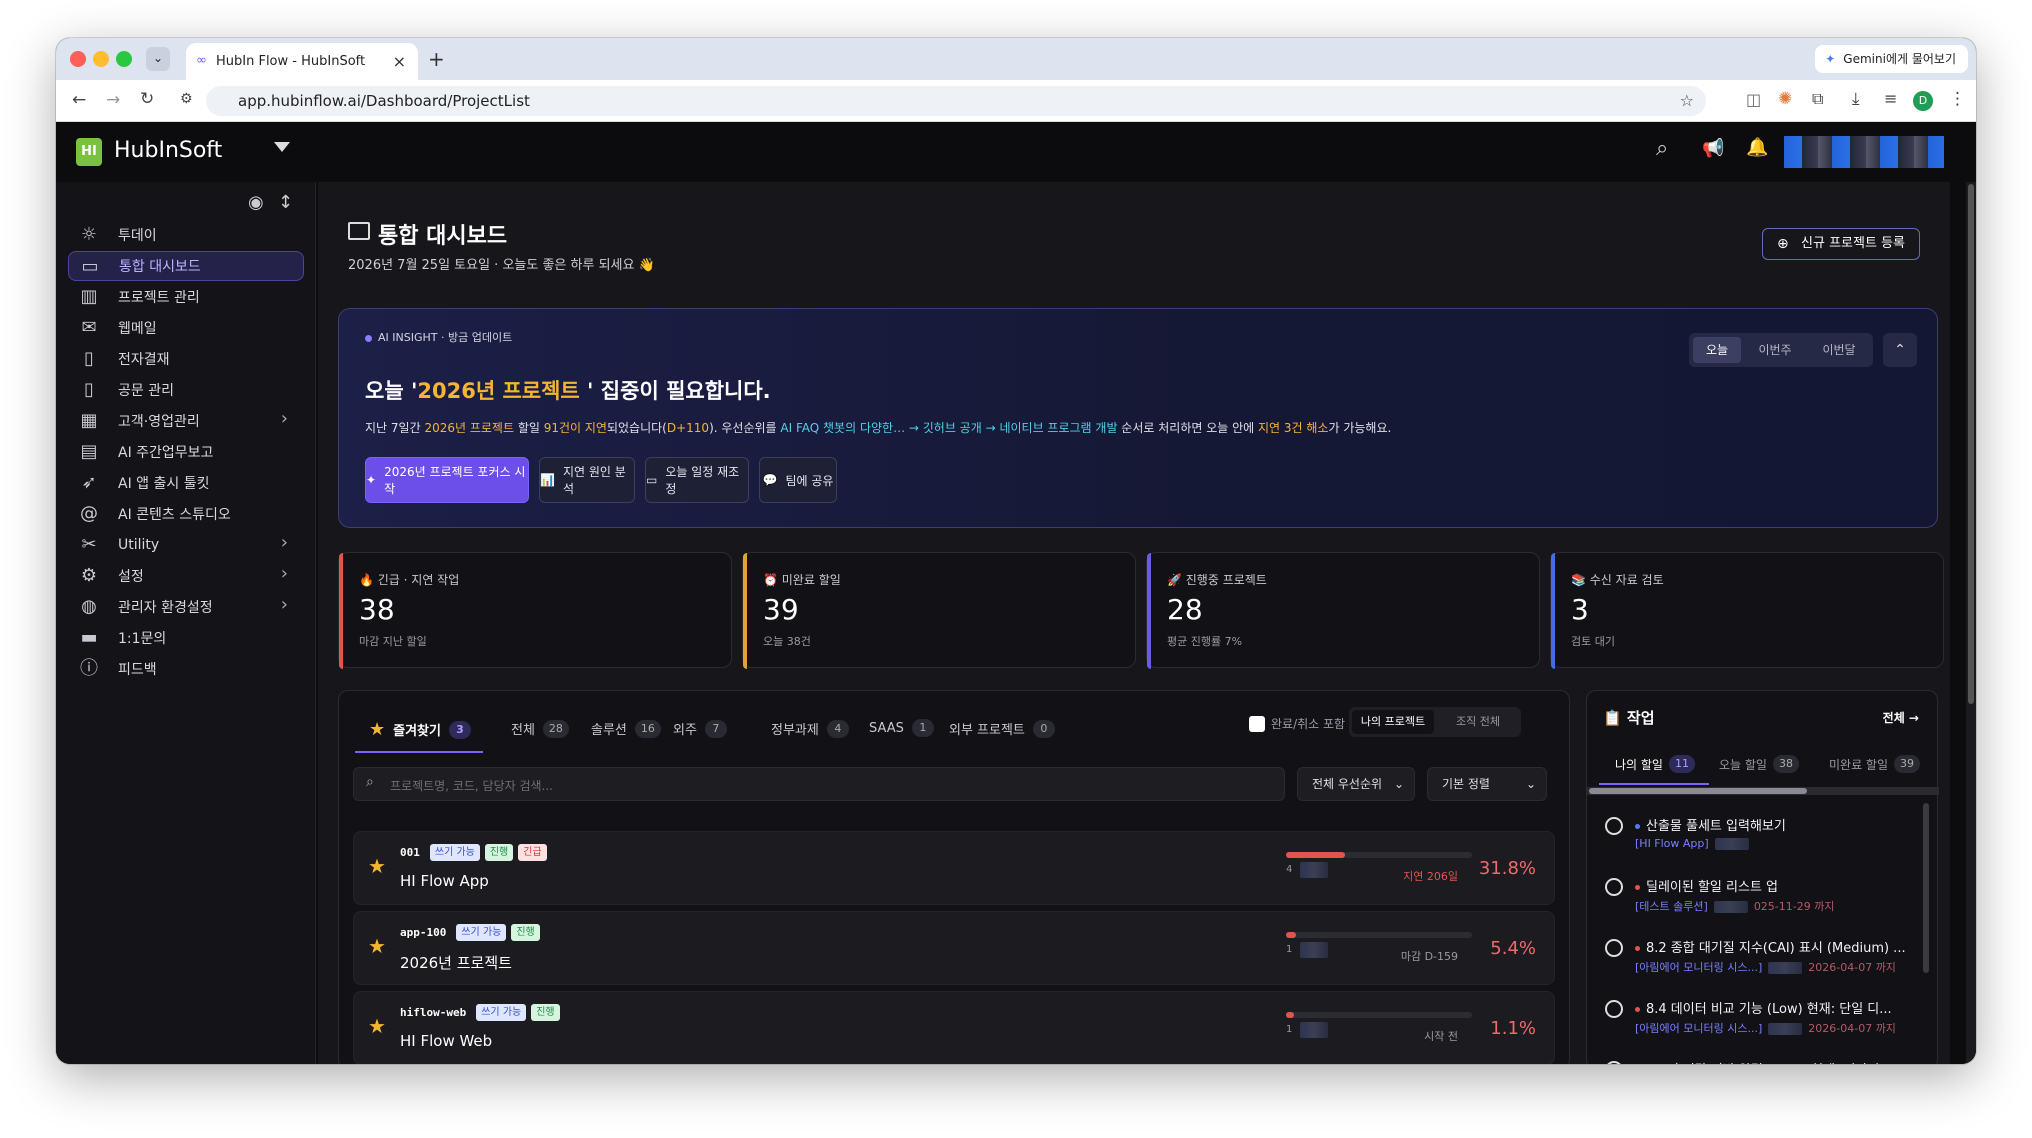 The width and height of the screenshot is (2032, 1138). I want to click on task-hscroll-thumb, so click(1698, 791).